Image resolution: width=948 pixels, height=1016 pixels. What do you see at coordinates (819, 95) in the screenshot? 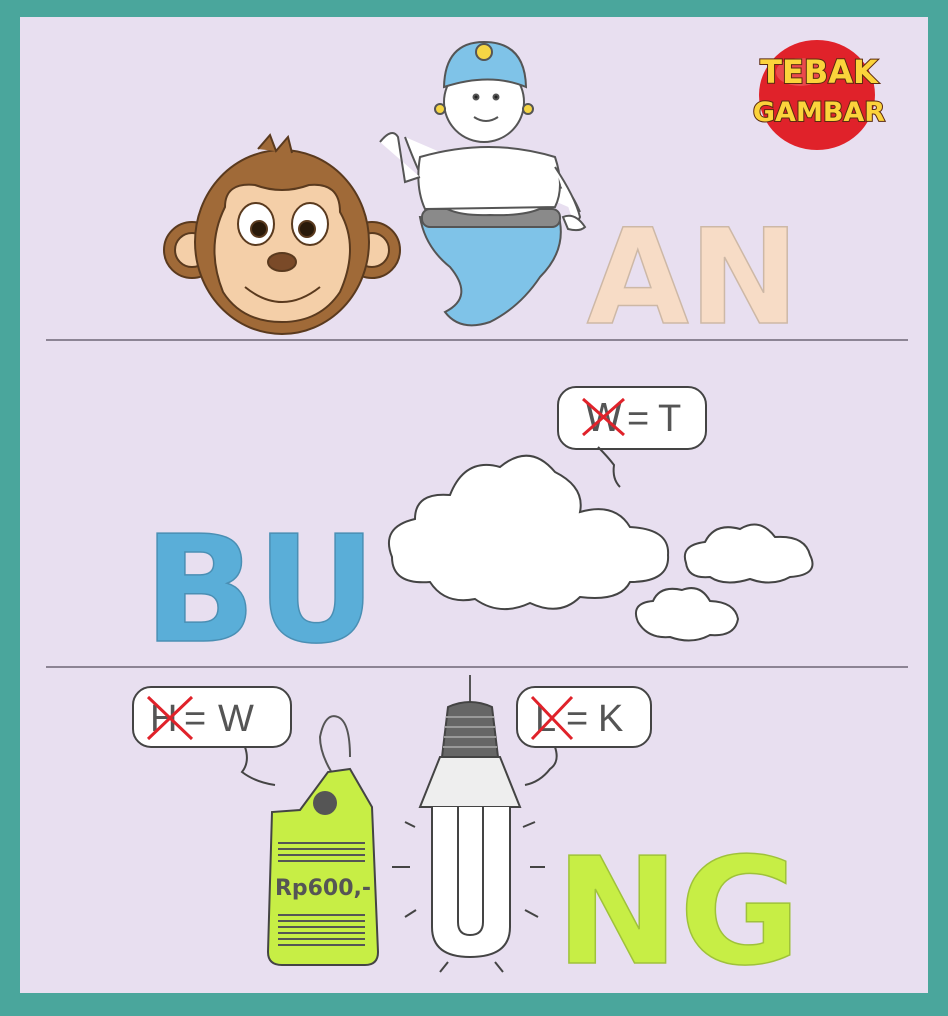
I see `tebak-gambar-logo: TEBAK GAMBAR` at bounding box center [819, 95].